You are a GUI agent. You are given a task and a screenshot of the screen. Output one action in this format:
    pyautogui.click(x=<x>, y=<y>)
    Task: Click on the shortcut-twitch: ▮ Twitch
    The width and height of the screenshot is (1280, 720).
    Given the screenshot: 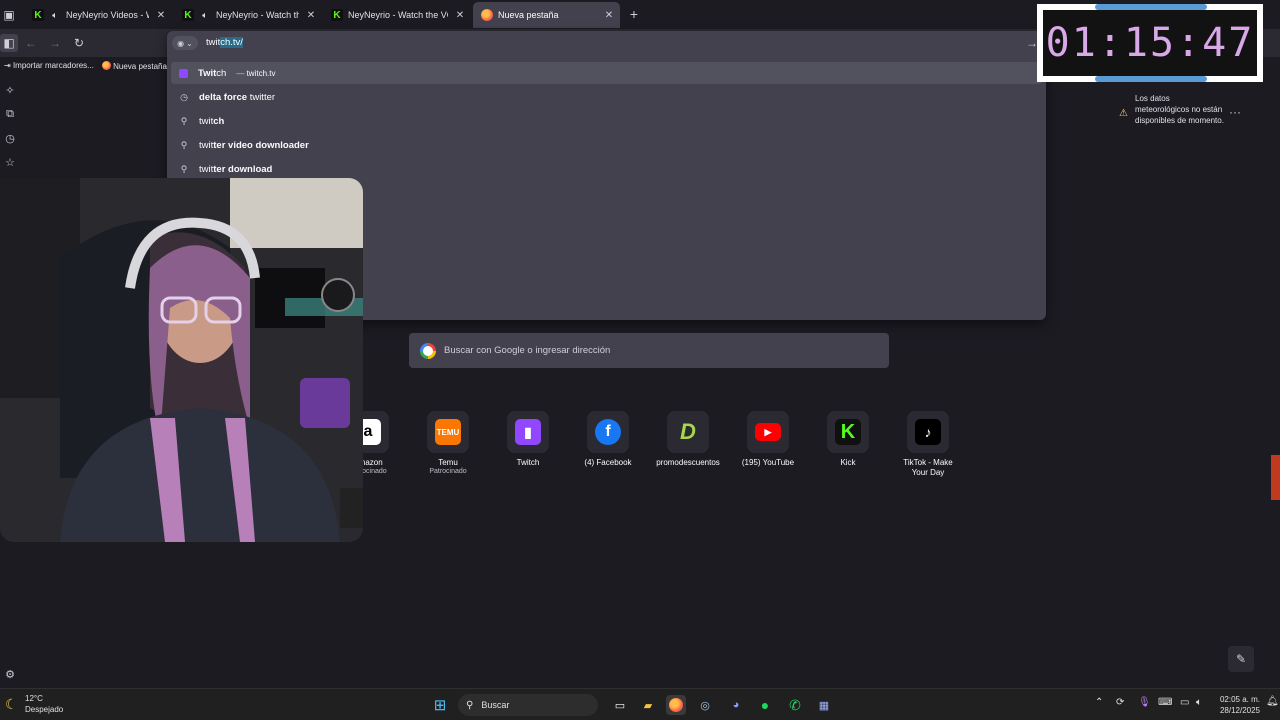 What is the action you would take?
    pyautogui.click(x=528, y=439)
    